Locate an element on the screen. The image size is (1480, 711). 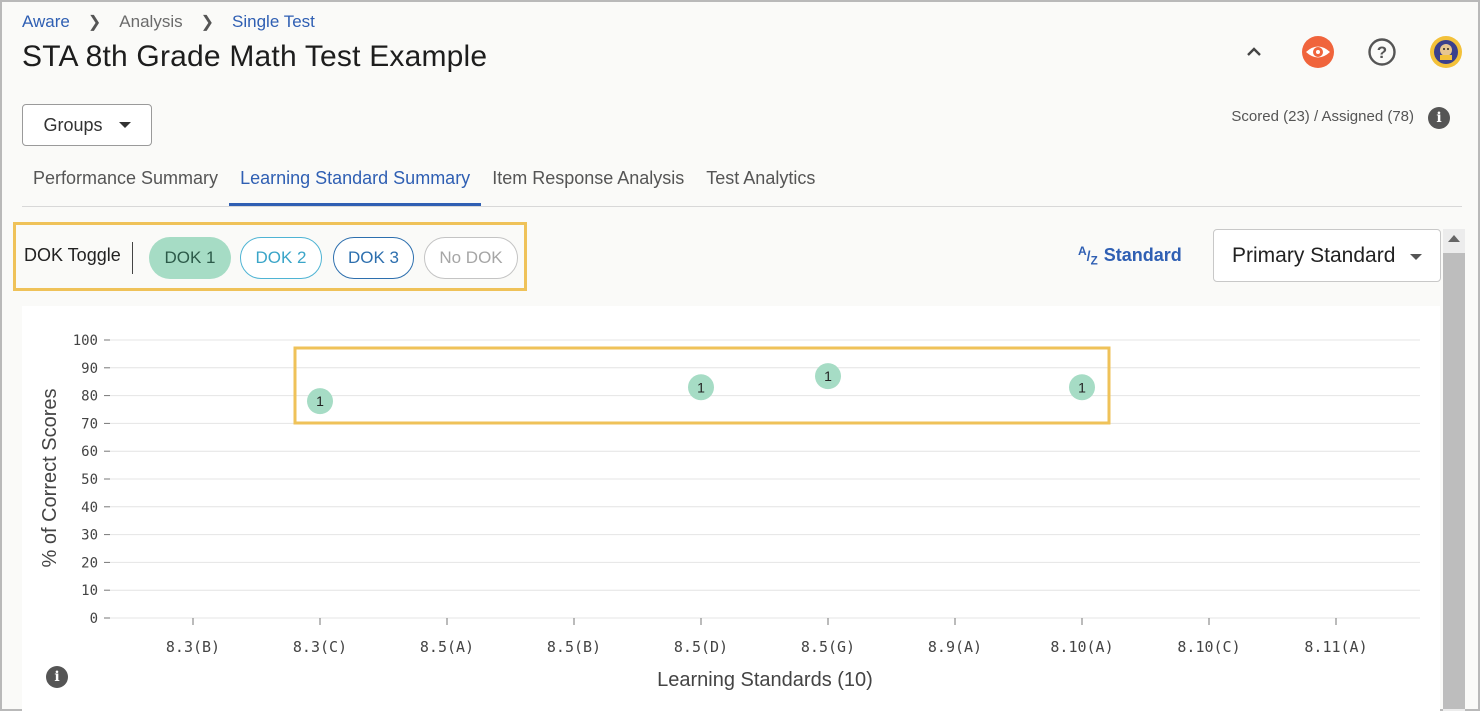
x-tick-label: 8.5(G) is located at coordinates (828, 647).